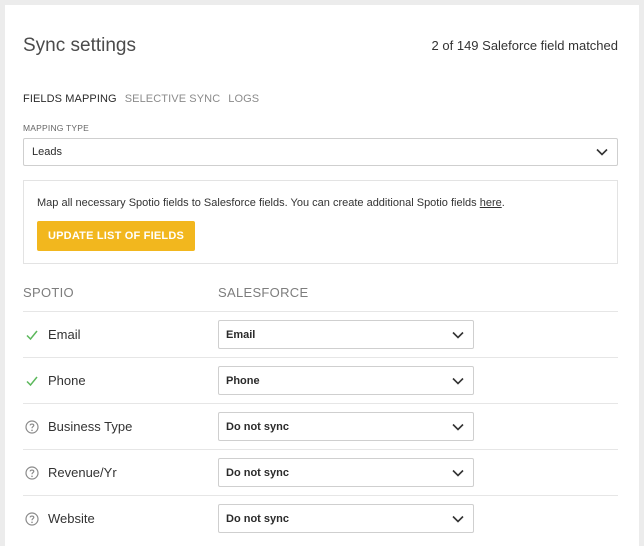  I want to click on spotio-field-name: Business Type, so click(90, 426).